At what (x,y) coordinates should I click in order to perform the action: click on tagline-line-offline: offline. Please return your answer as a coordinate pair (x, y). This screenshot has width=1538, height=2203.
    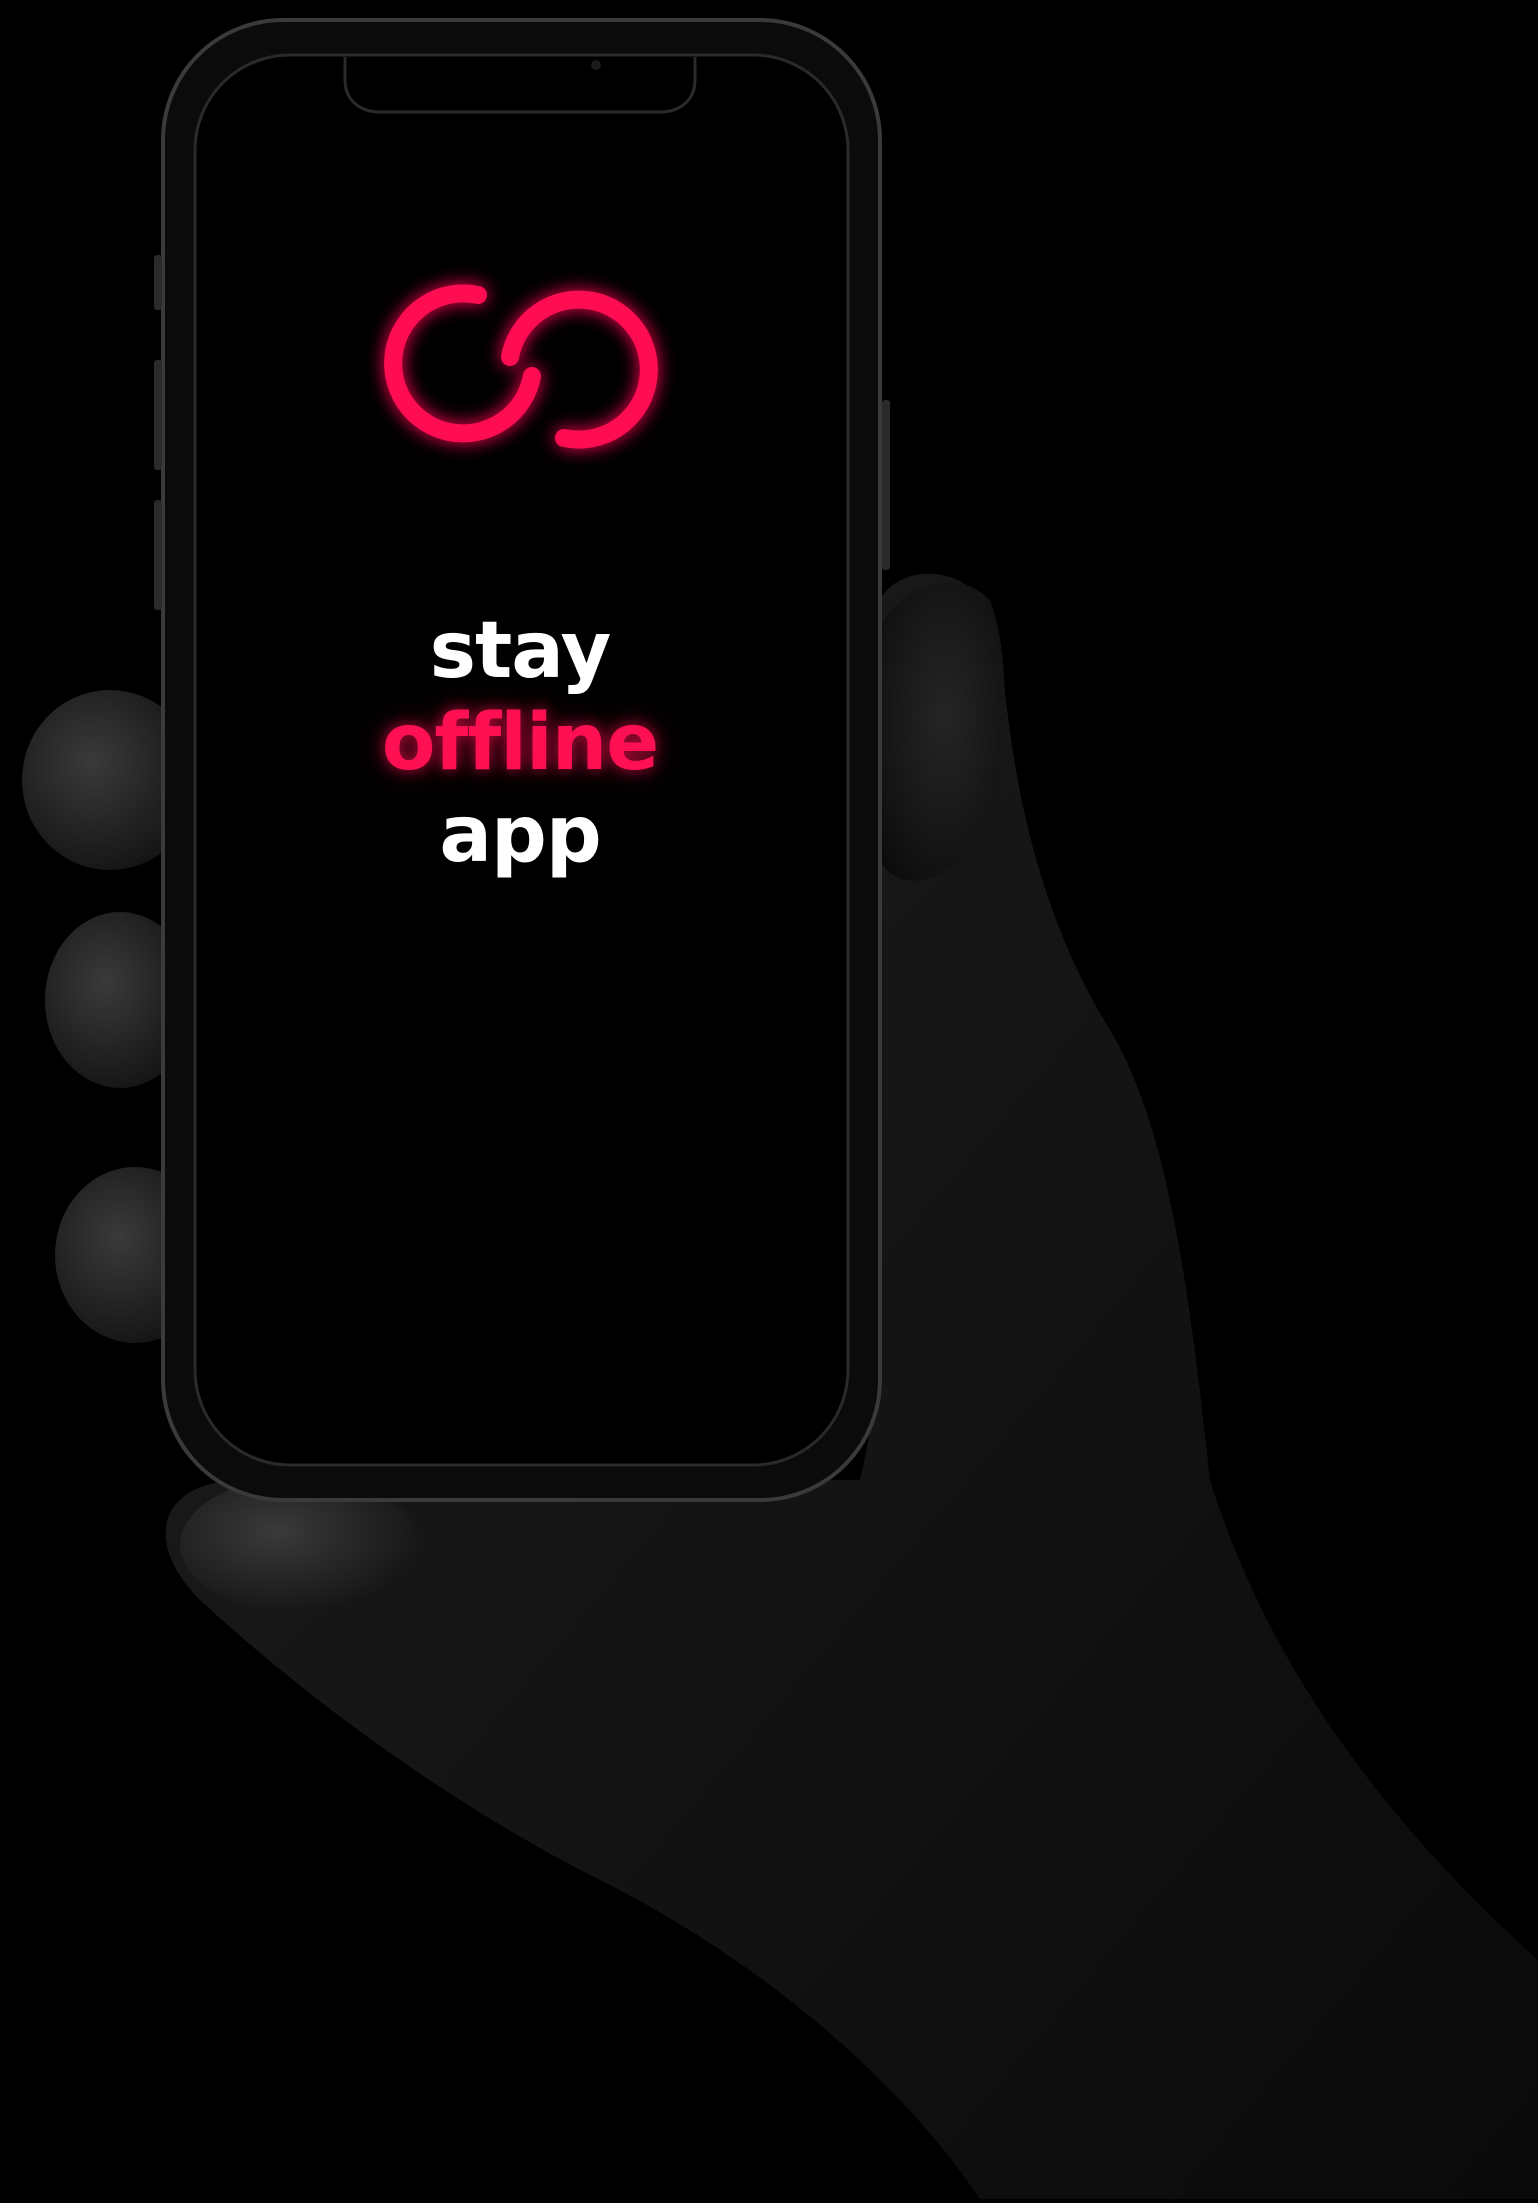
    Looking at the image, I should click on (520, 743).